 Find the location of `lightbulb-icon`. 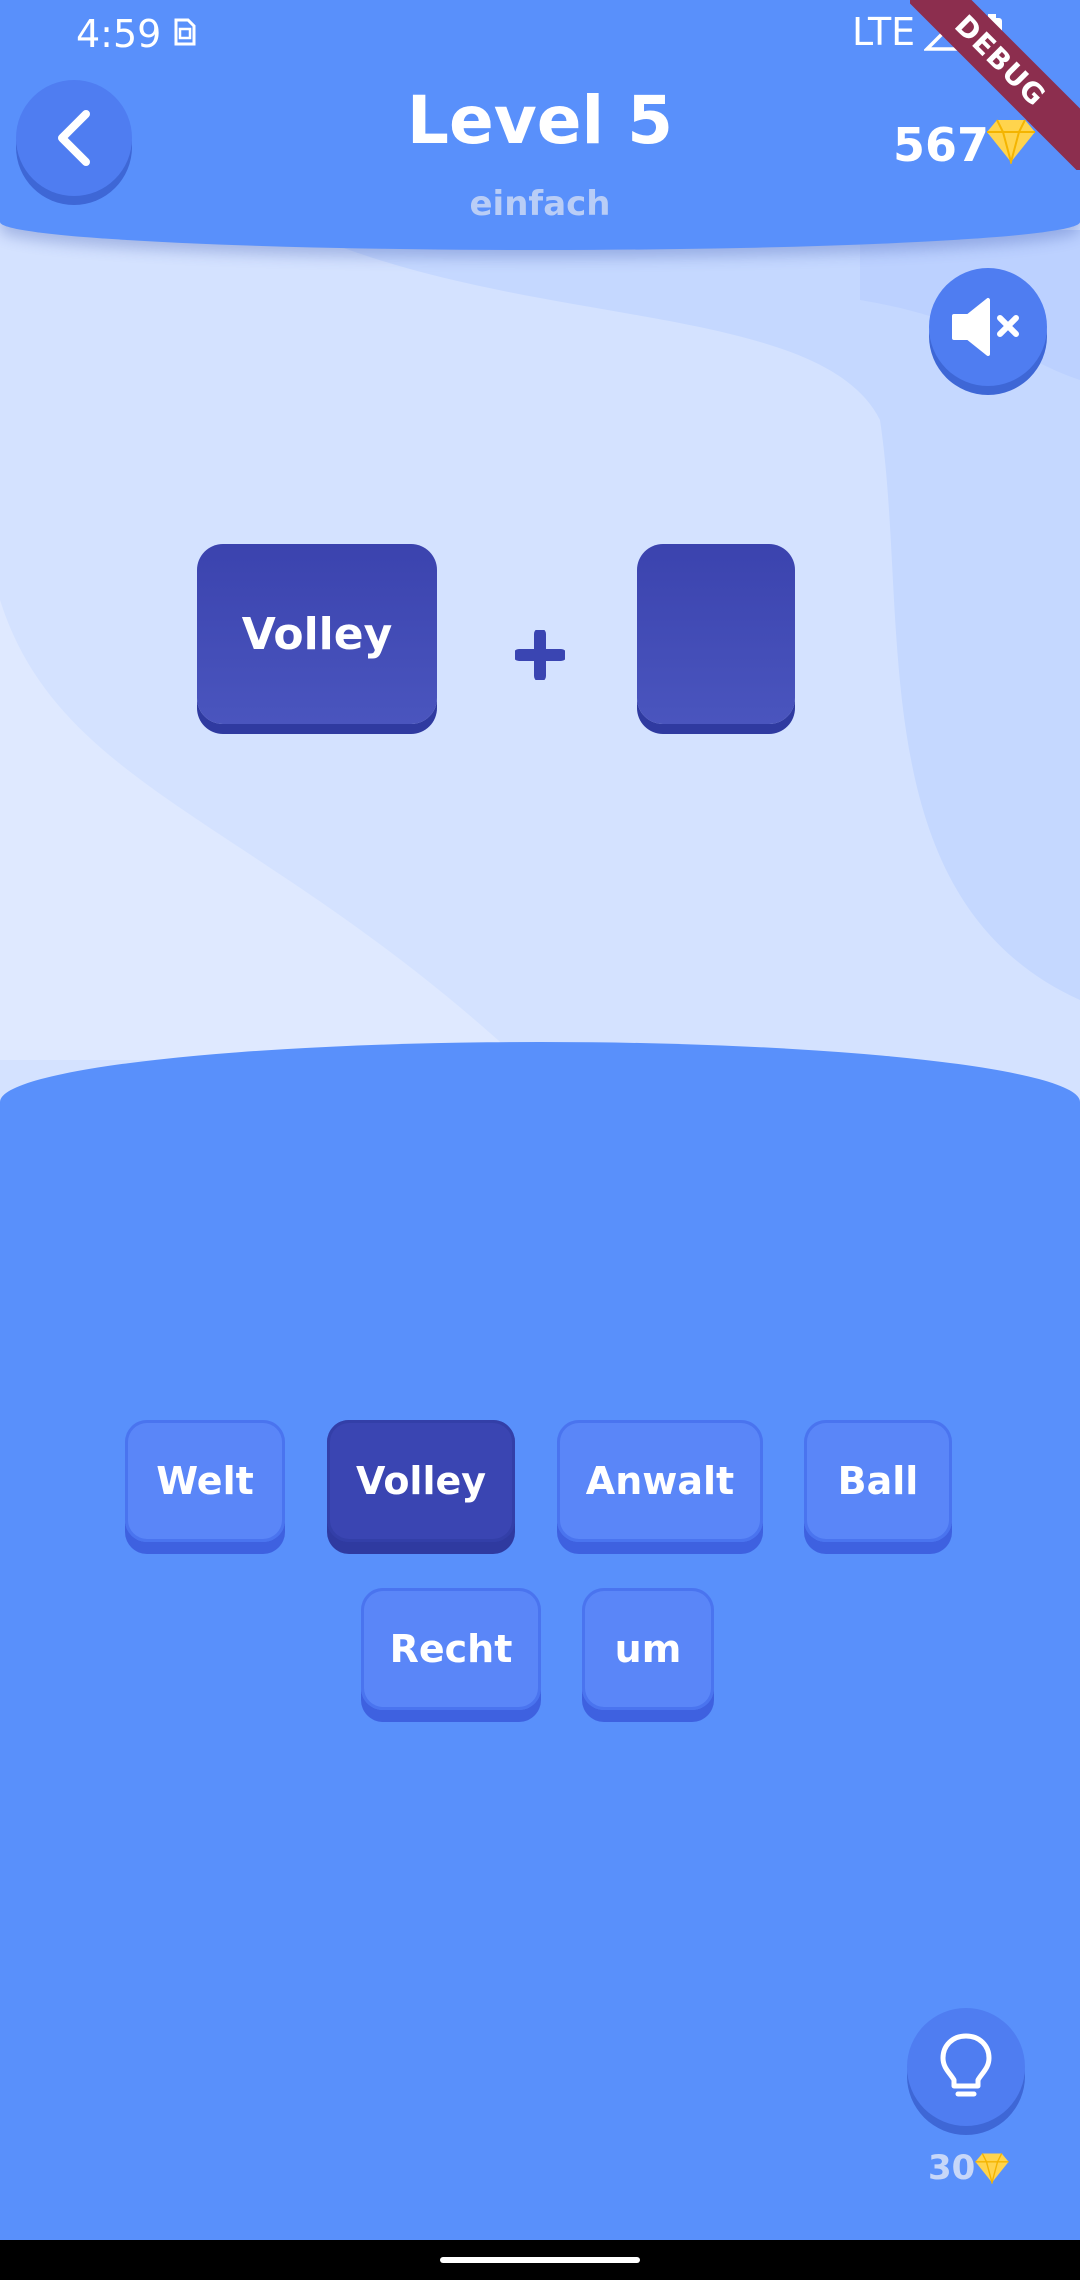

lightbulb-icon is located at coordinates (966, 2065).